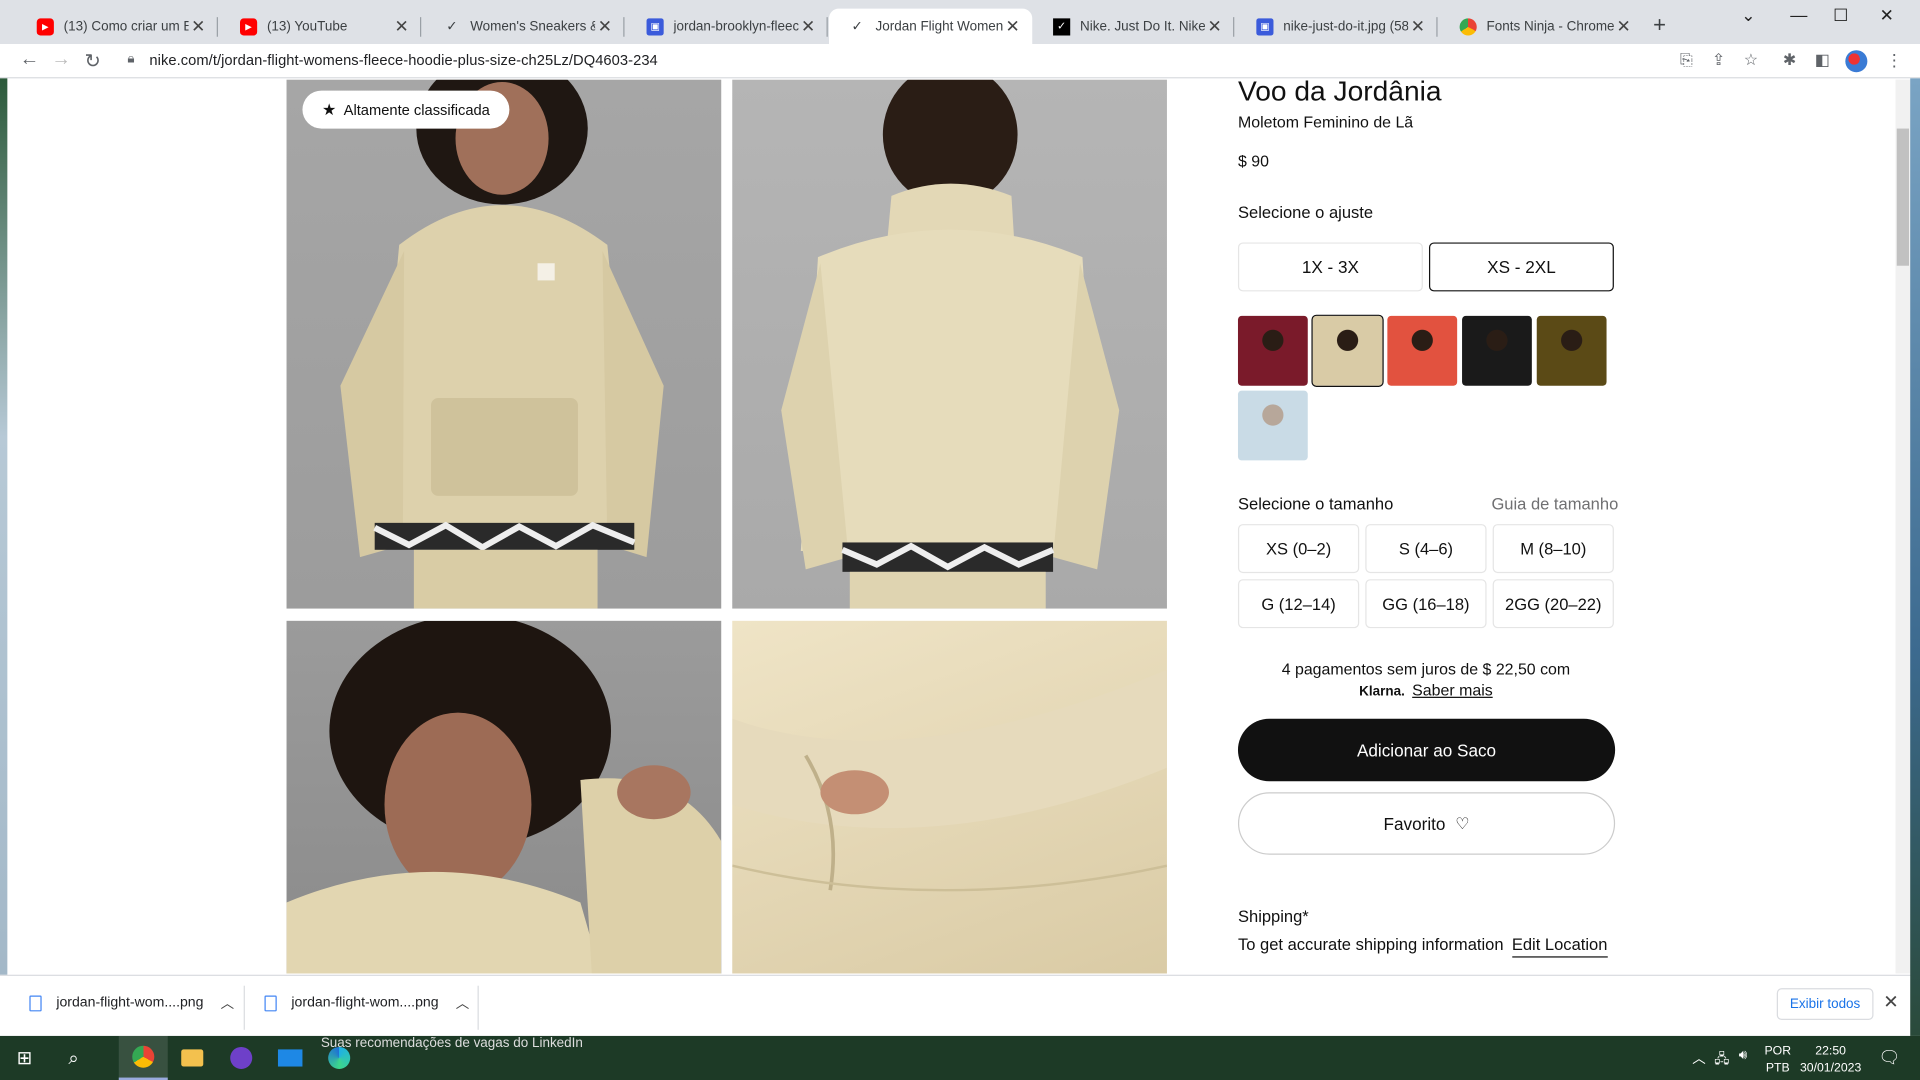 The image size is (1920, 1080). I want to click on size-option-xs: XS (0–2), so click(1298, 549).